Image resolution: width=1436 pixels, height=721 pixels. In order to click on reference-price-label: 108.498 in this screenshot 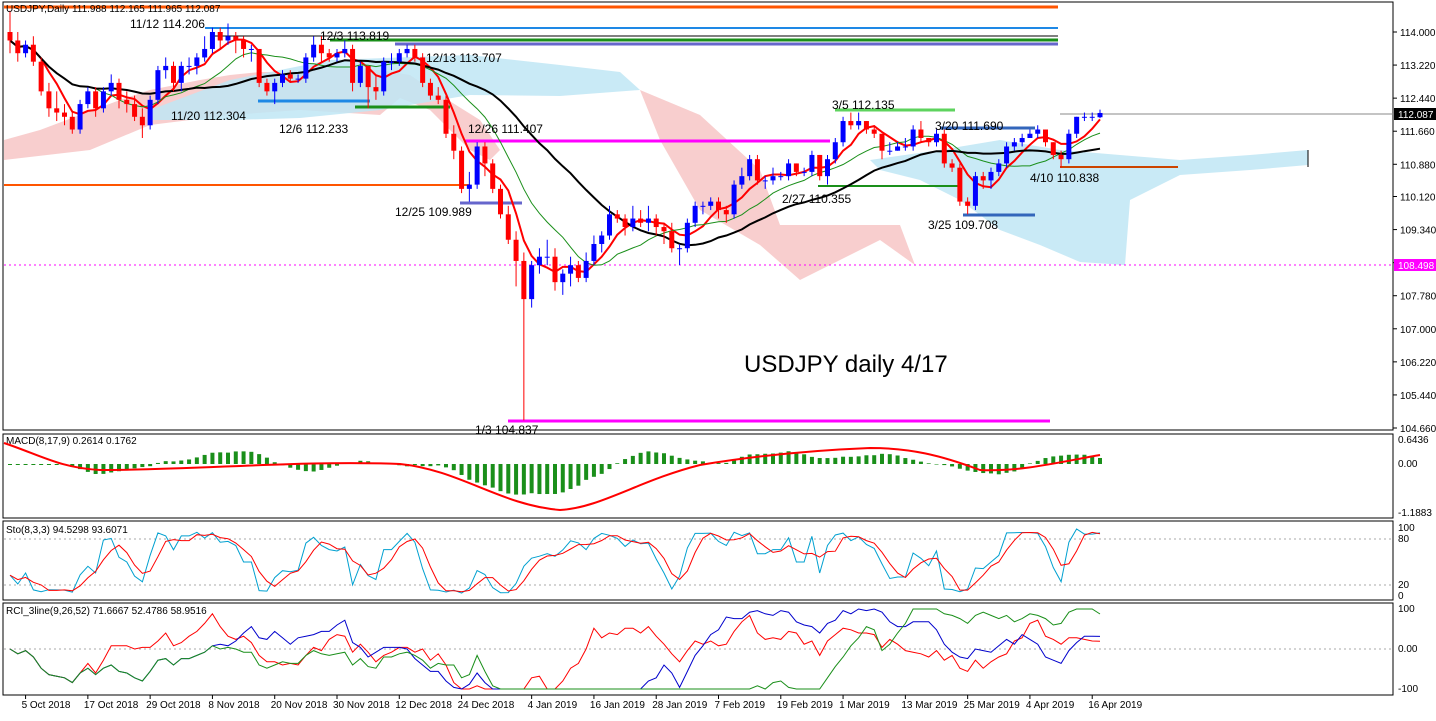, I will do `click(1416, 266)`.